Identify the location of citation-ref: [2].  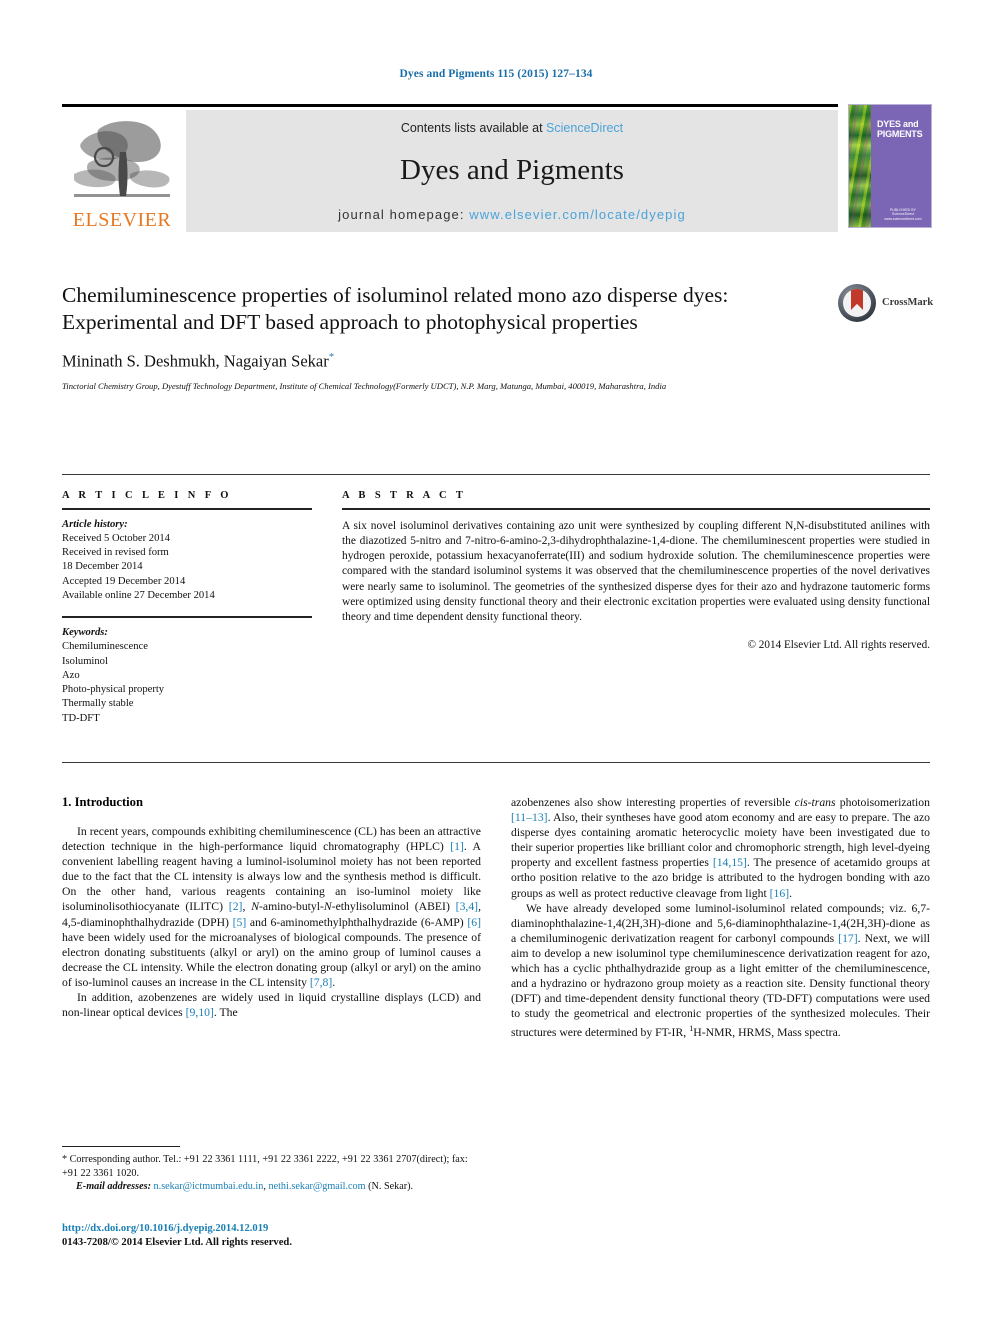
(236, 906).